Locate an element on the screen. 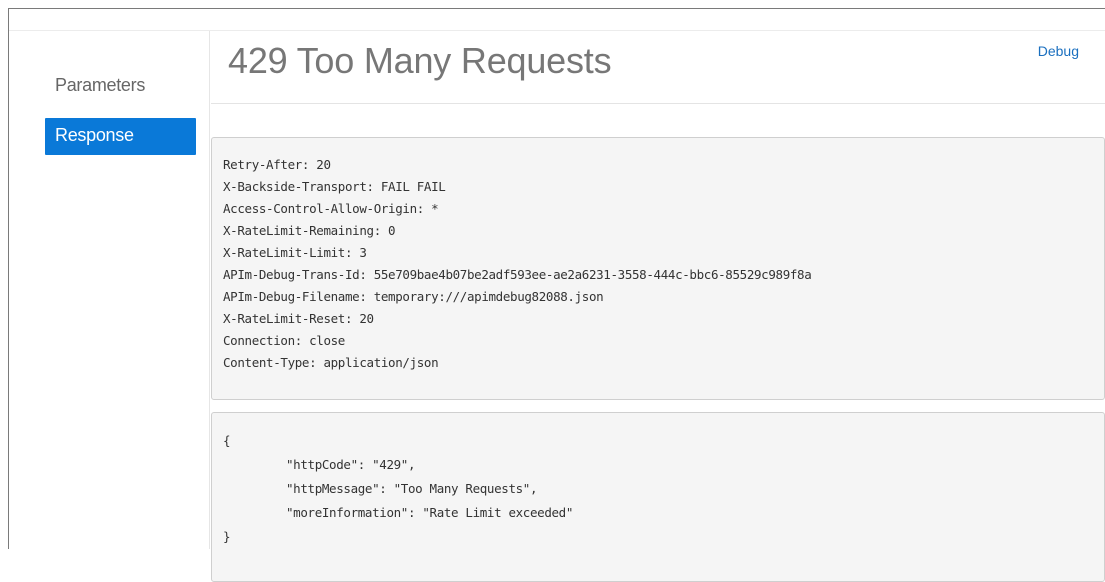  header-line: X-RateLimit-Limit: 3 is located at coordinates (295, 252).